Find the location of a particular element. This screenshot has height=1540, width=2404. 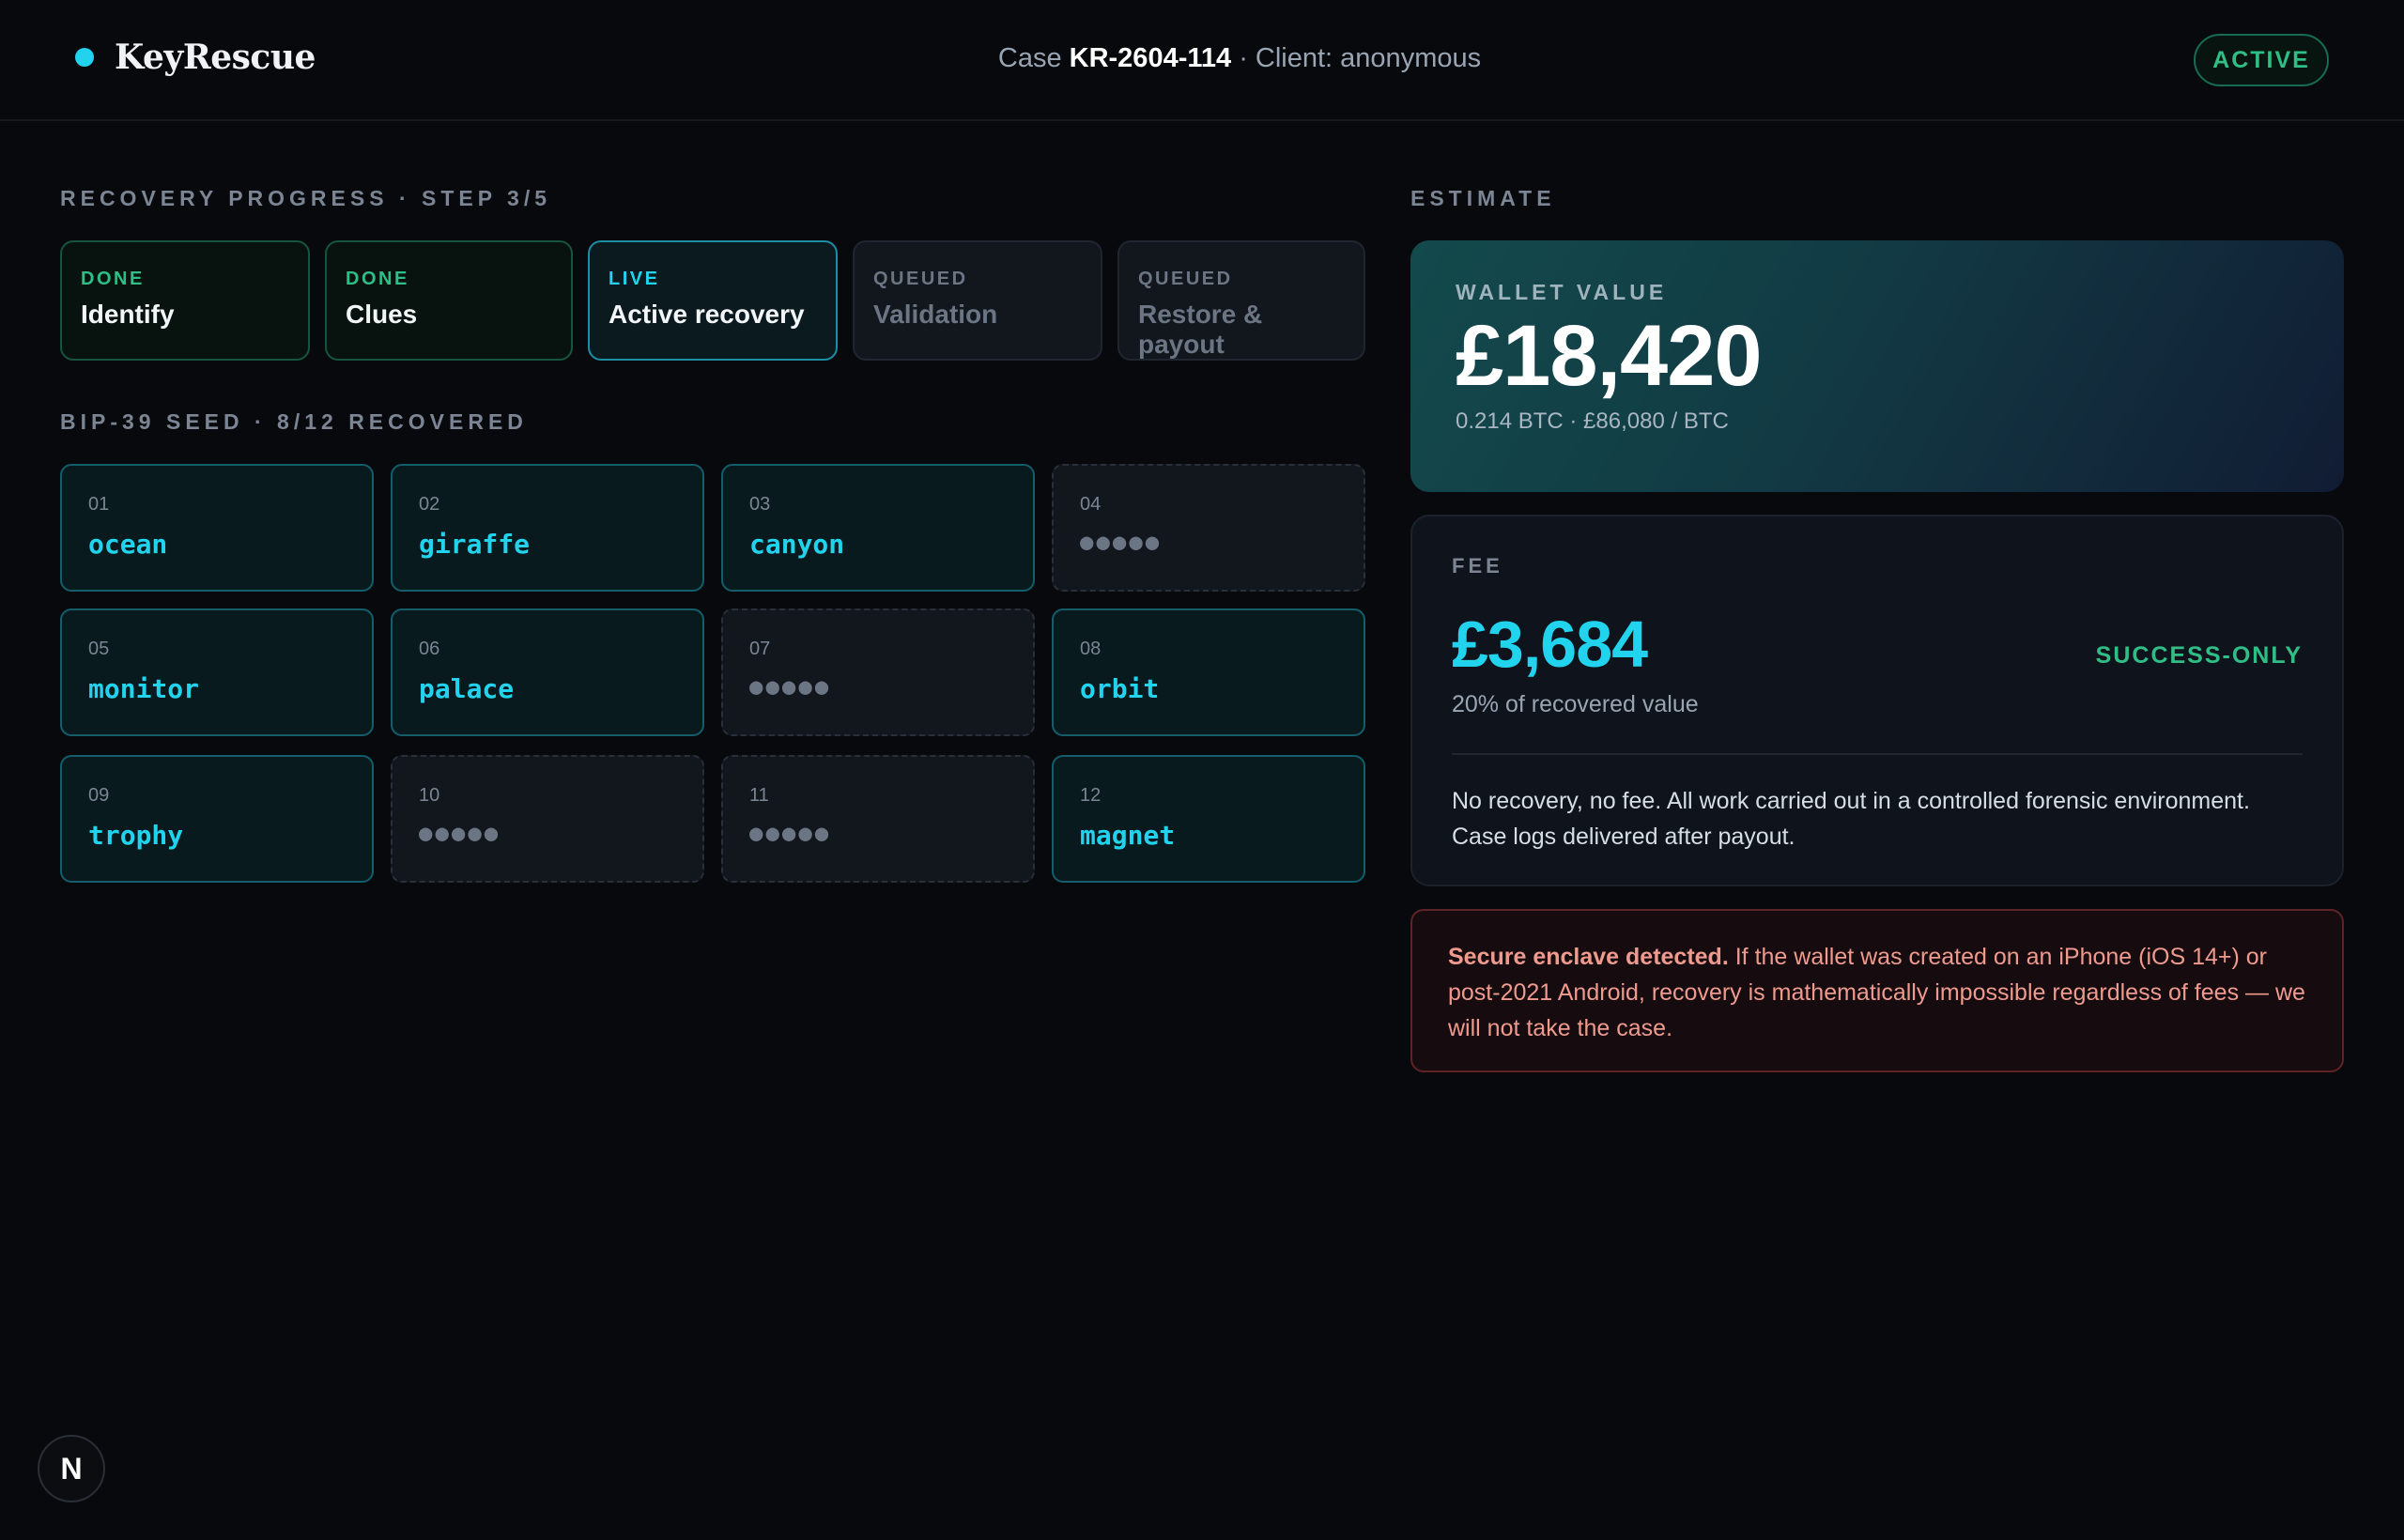

seed-index: 09 is located at coordinates (99, 795).